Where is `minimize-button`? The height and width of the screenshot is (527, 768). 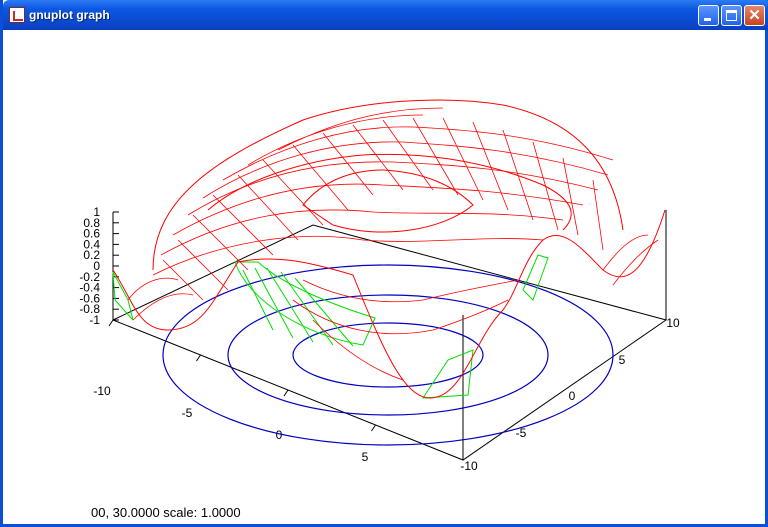 minimize-button is located at coordinates (708, 15).